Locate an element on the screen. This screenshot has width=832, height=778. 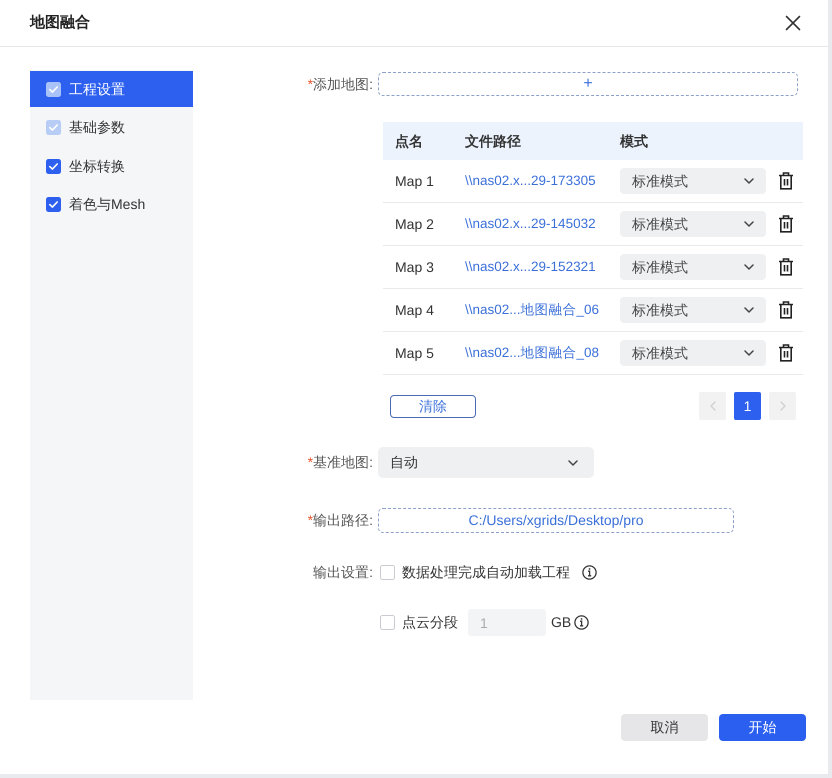
output-path-field: C:/Users/xgrids/Desktop/pro is located at coordinates (556, 520).